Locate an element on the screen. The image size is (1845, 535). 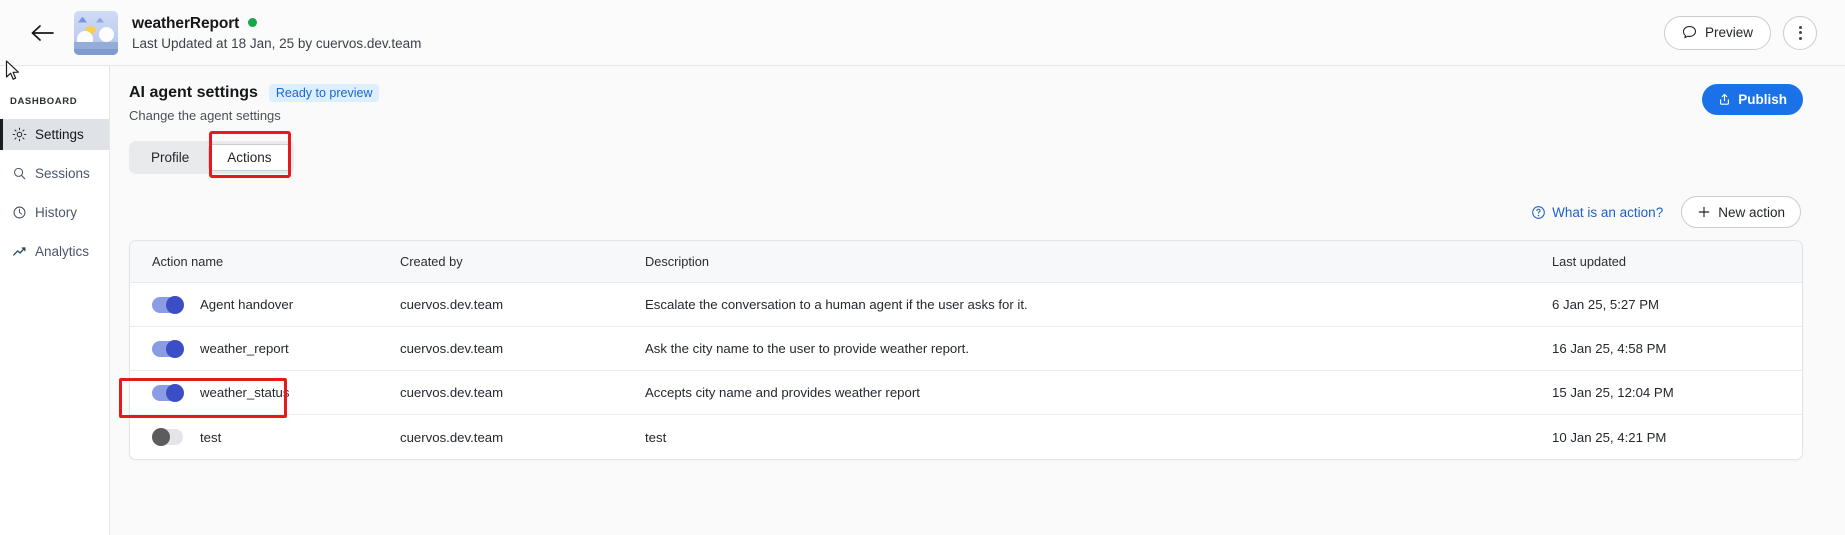
cell-action-name: test is located at coordinates (265, 437).